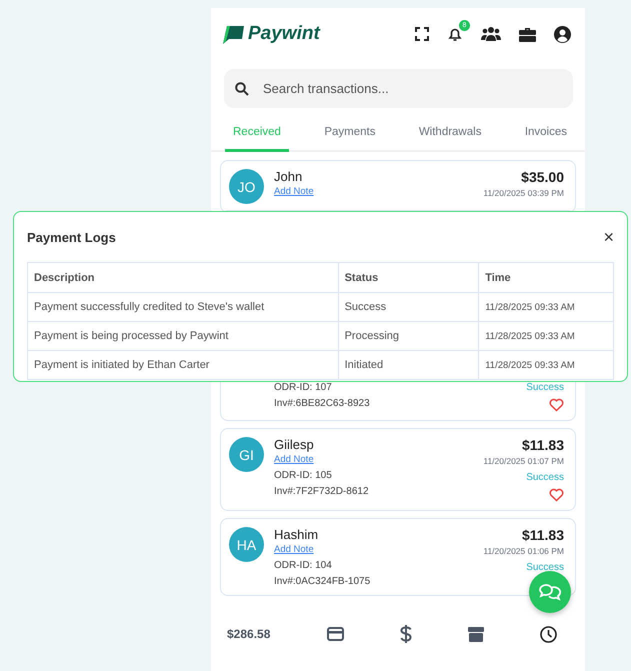 The height and width of the screenshot is (671, 631). I want to click on transaction-date: 11/20/2025 01:06 PM, so click(523, 551).